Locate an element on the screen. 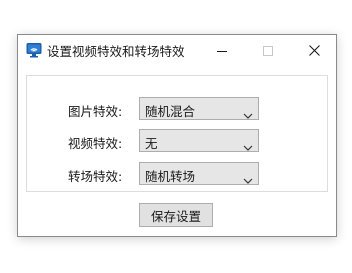  video-effect-label: 视频特效: is located at coordinates (95, 143).